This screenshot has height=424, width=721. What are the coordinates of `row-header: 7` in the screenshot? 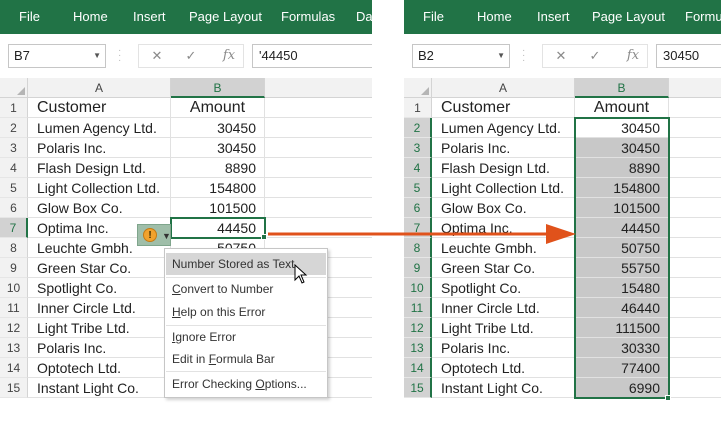 It's located at (14, 228).